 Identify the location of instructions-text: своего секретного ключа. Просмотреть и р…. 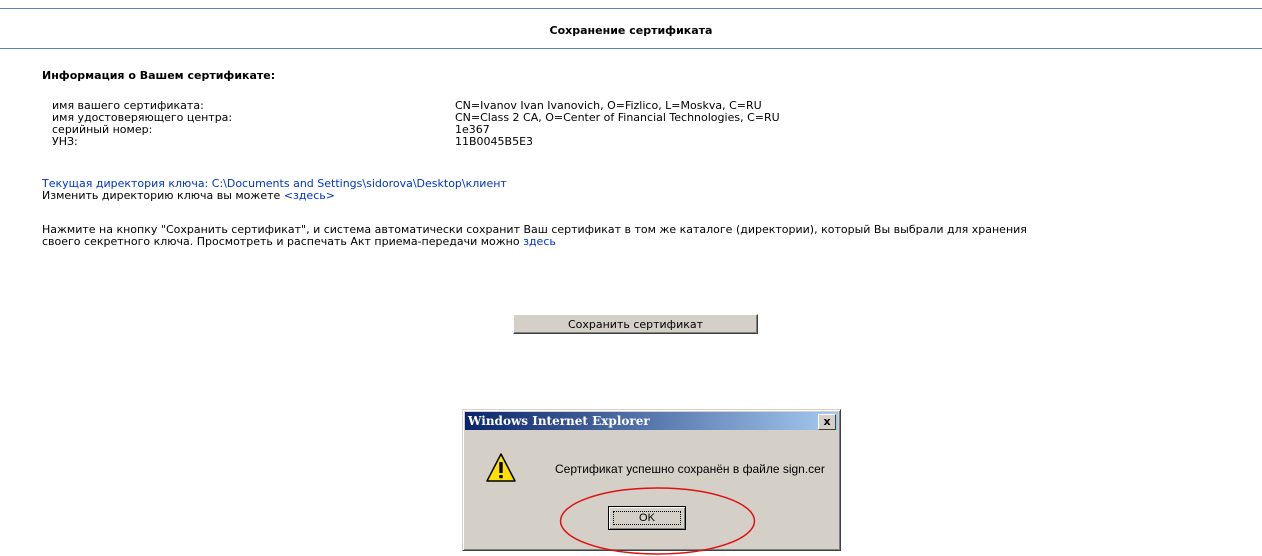
(283, 241).